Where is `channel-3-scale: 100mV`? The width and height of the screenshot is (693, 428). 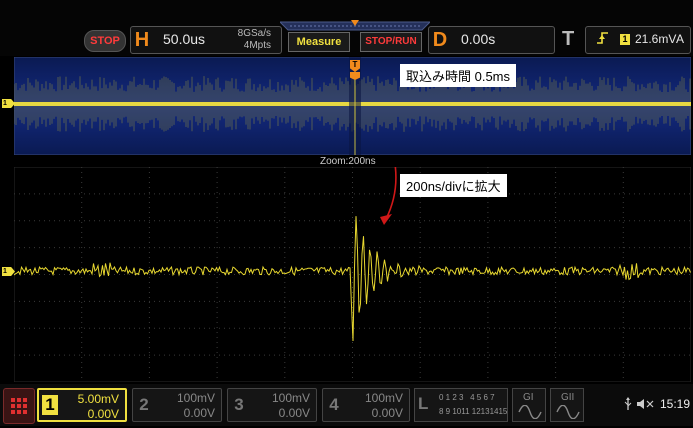 channel-3-scale: 100mV is located at coordinates (290, 398).